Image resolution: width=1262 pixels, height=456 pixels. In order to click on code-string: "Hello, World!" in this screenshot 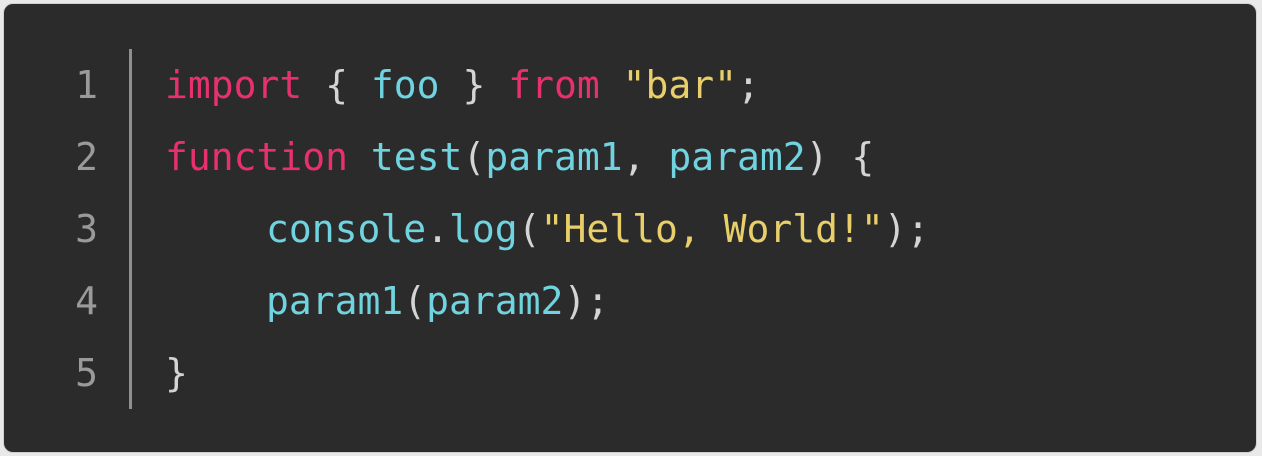, I will do `click(712, 229)`.